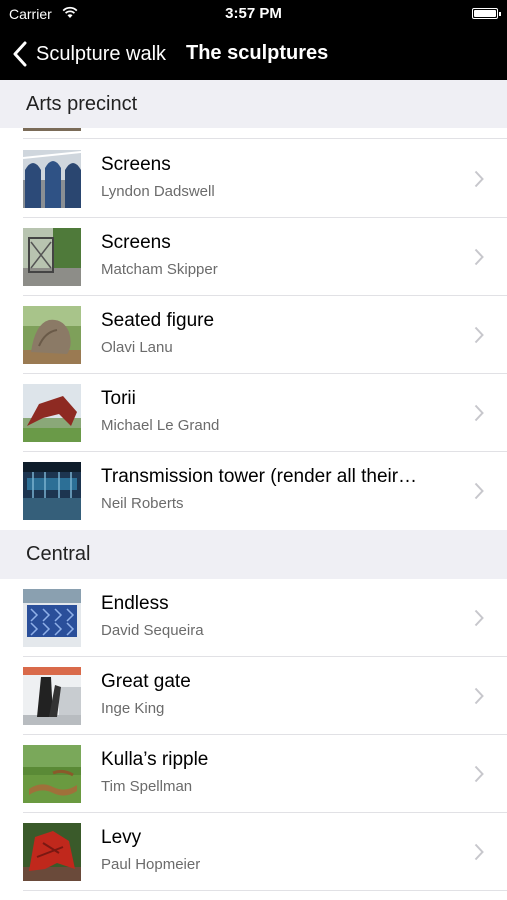 The width and height of the screenshot is (507, 900). What do you see at coordinates (158, 320) in the screenshot?
I see `item-title: Seated figure` at bounding box center [158, 320].